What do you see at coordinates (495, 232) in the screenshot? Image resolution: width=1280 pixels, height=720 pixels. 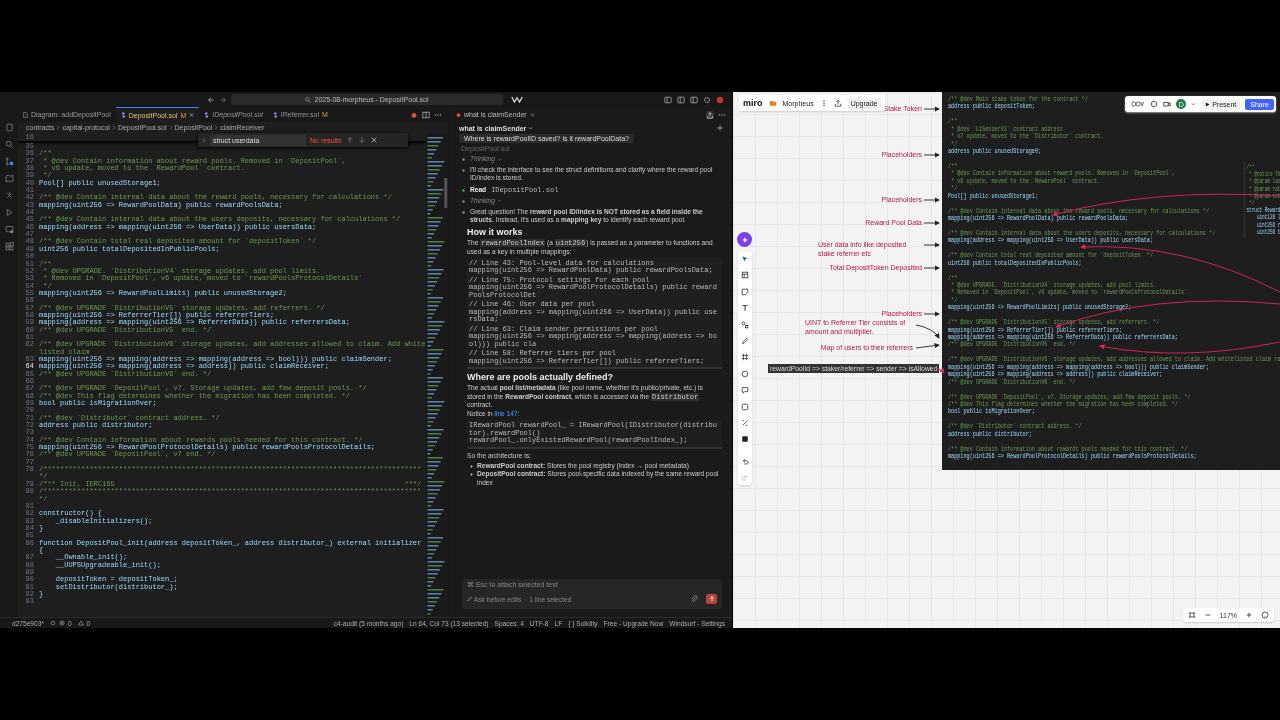 I see `answer-heading: How it works` at bounding box center [495, 232].